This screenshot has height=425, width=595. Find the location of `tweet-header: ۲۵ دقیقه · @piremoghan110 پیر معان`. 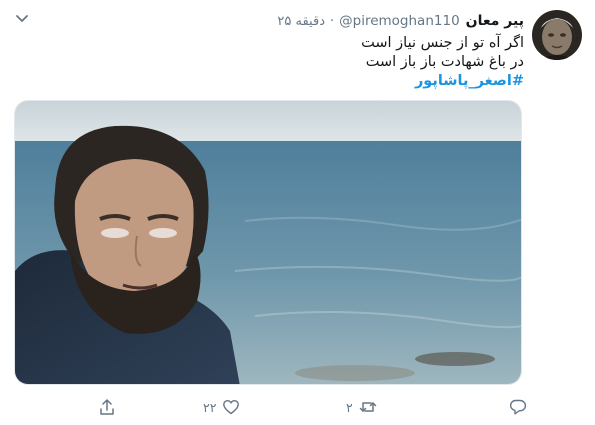

tweet-header: ۲۵ دقیقه · @piremoghan110 پیر معان is located at coordinates (400, 21).